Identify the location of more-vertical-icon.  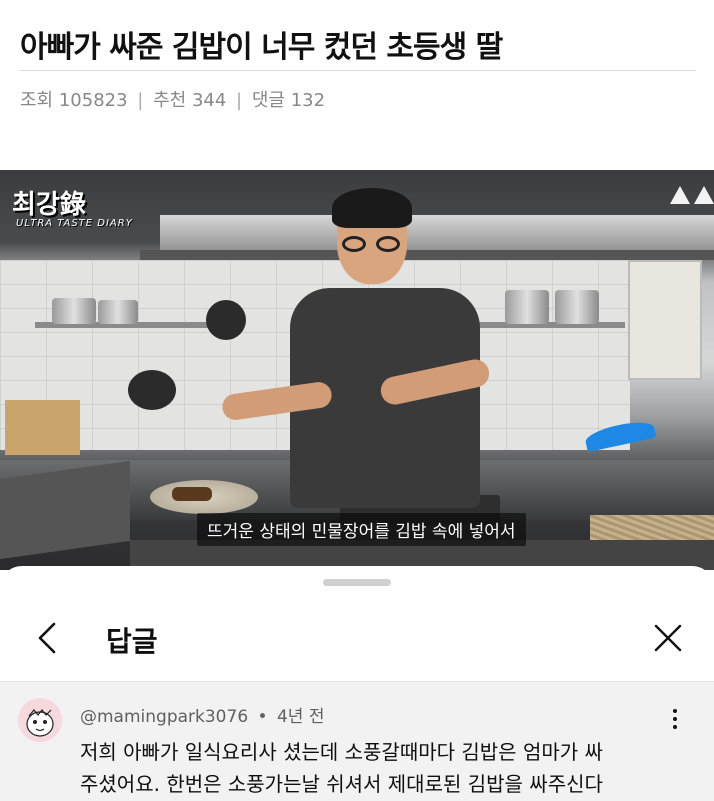
(675, 719).